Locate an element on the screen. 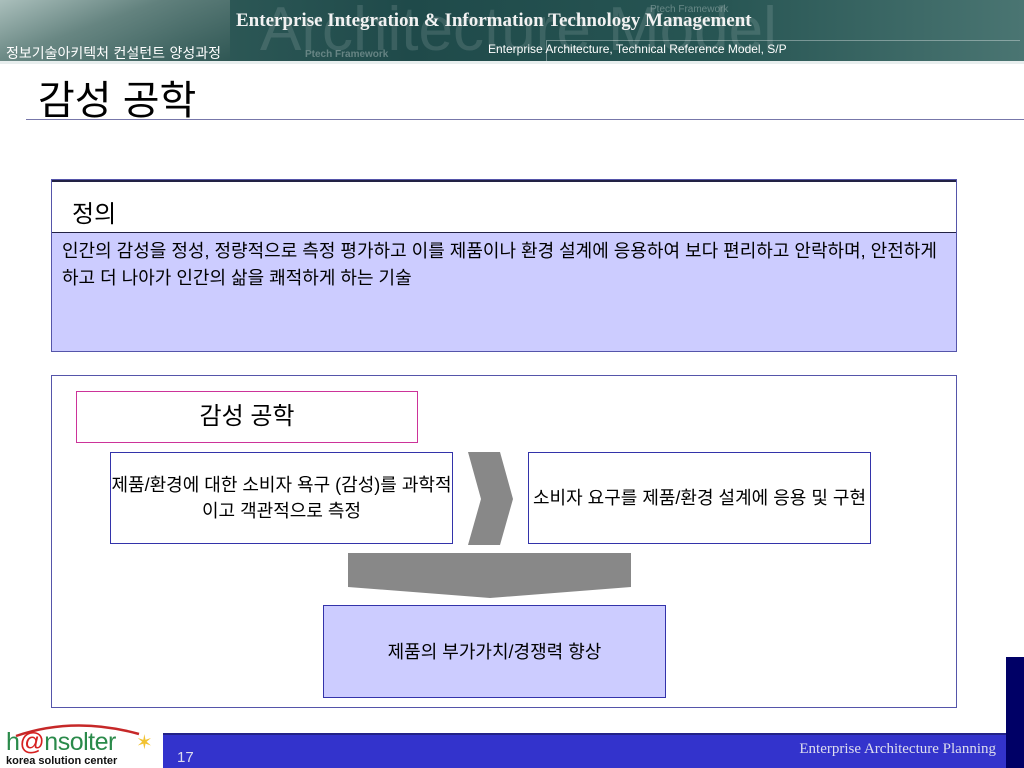 This screenshot has width=1024, height=768. footer-text: Enterprise Architecture Planning is located at coordinates (897, 749).